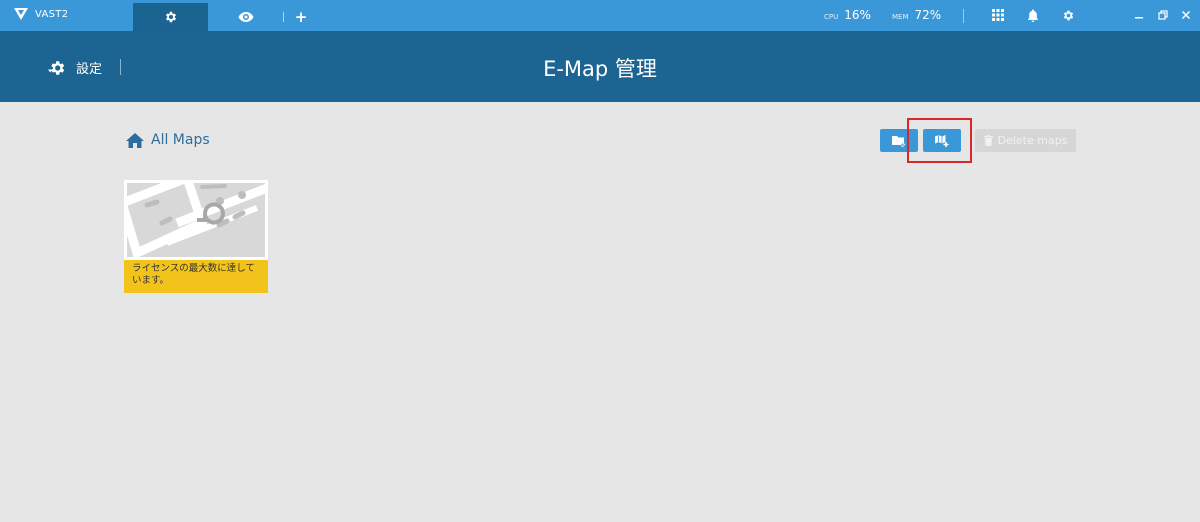 The height and width of the screenshot is (522, 1200). I want to click on restore-icon, so click(1163, 15).